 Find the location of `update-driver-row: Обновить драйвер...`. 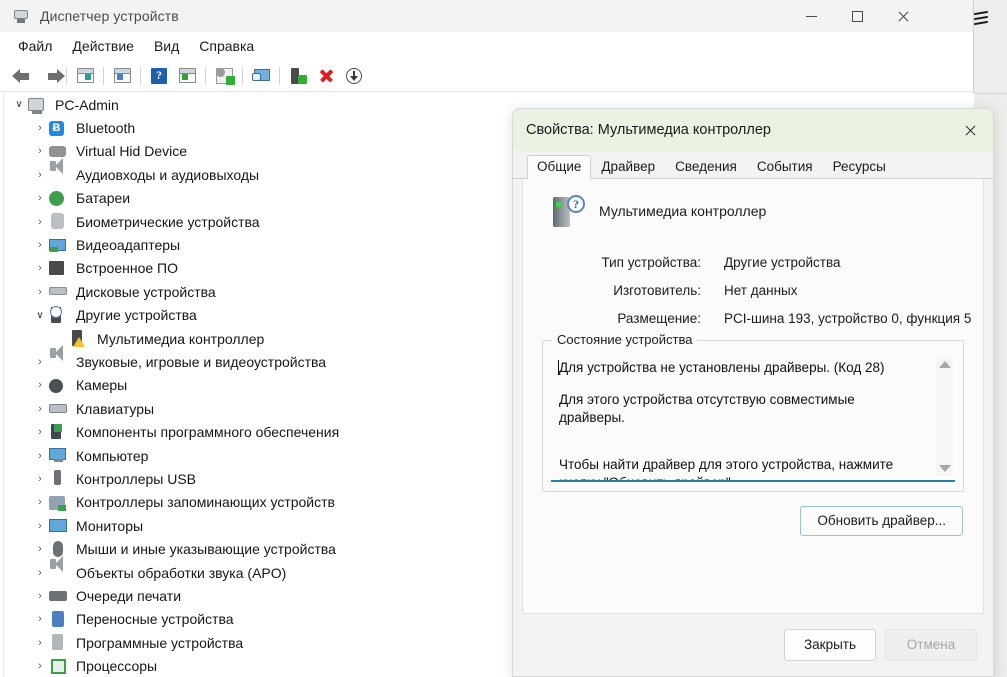

update-driver-row: Обновить драйвер... is located at coordinates (753, 514).